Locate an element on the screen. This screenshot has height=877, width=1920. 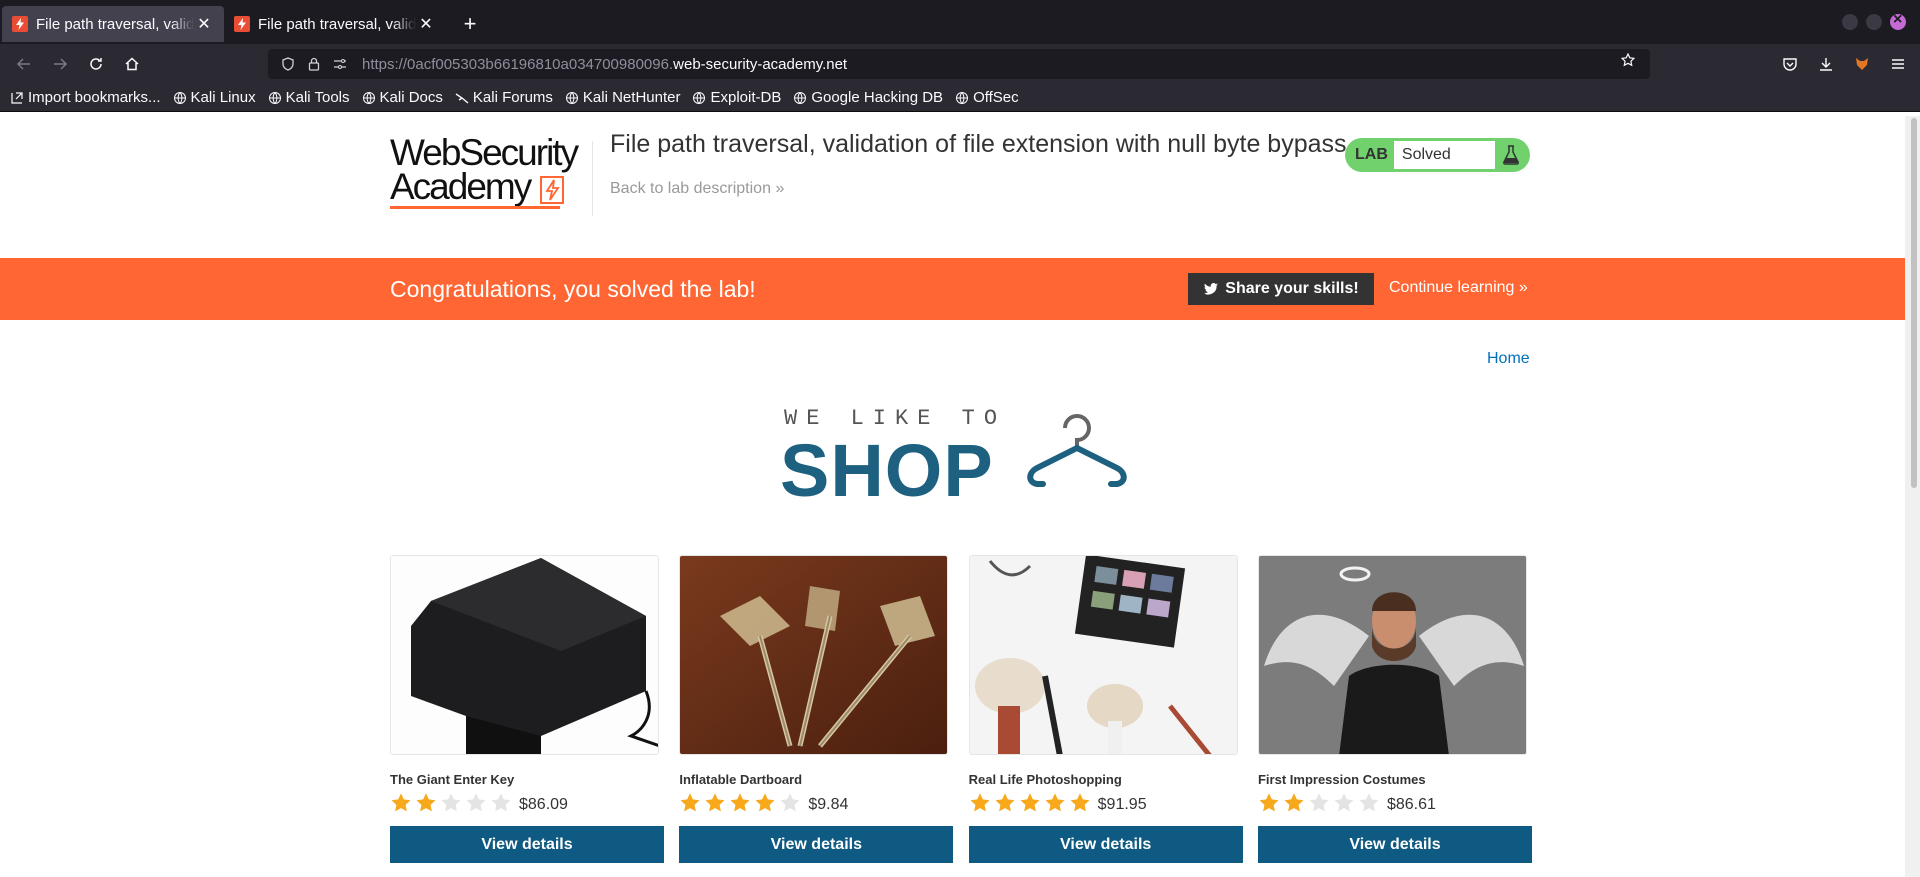
we-like-to-shop-banner: WE LIKE TO SHOP is located at coordinates (960, 459).